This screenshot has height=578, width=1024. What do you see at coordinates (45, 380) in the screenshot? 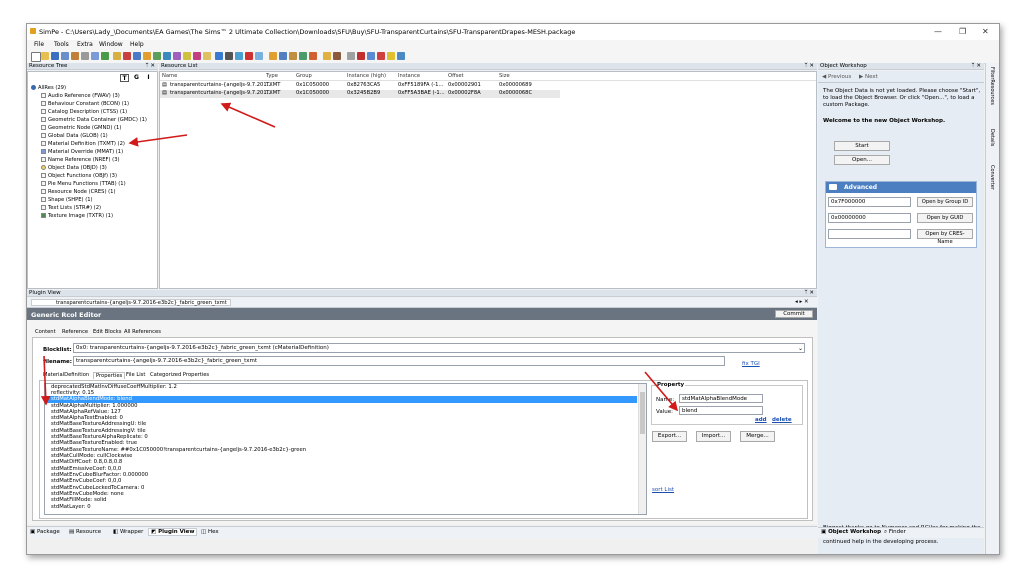
I see `arrow-to-alpha-blend-mode` at bounding box center [45, 380].